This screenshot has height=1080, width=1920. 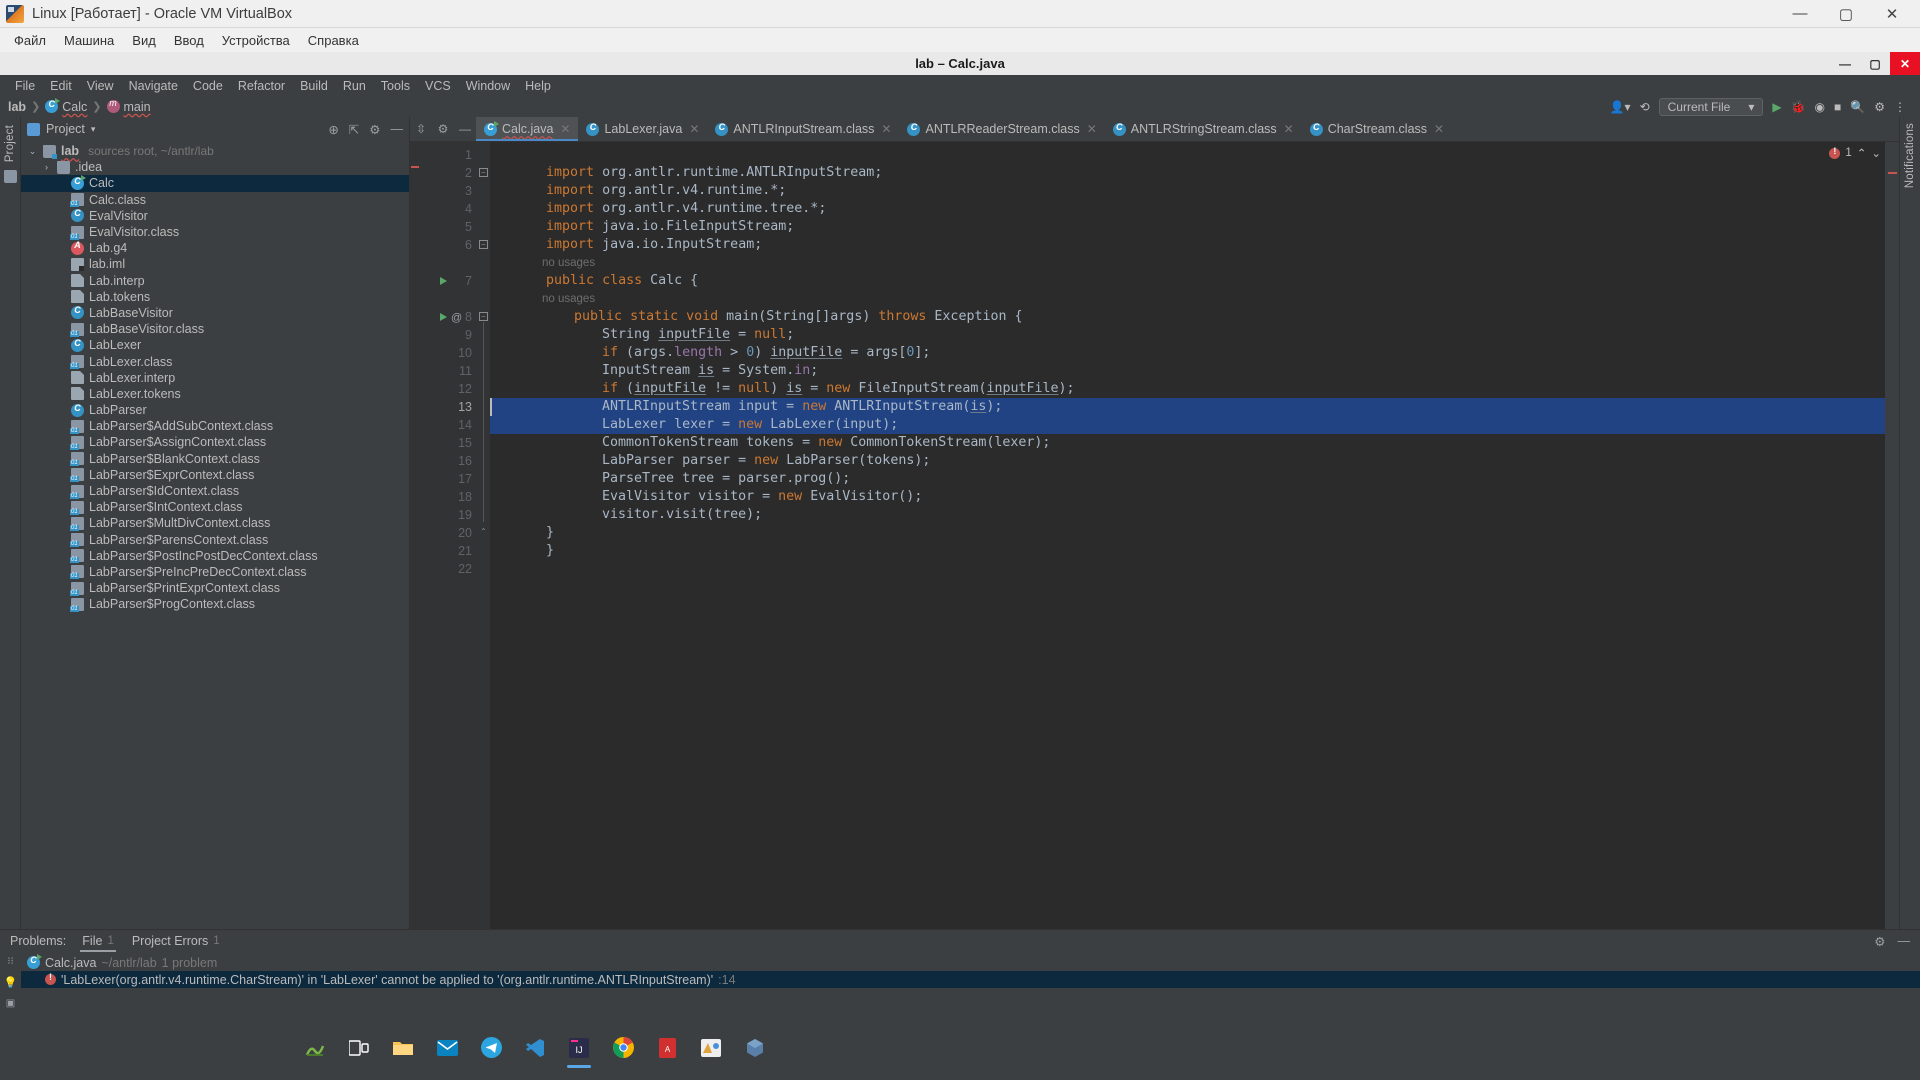 I want to click on explorer-icon, so click(x=403, y=1047).